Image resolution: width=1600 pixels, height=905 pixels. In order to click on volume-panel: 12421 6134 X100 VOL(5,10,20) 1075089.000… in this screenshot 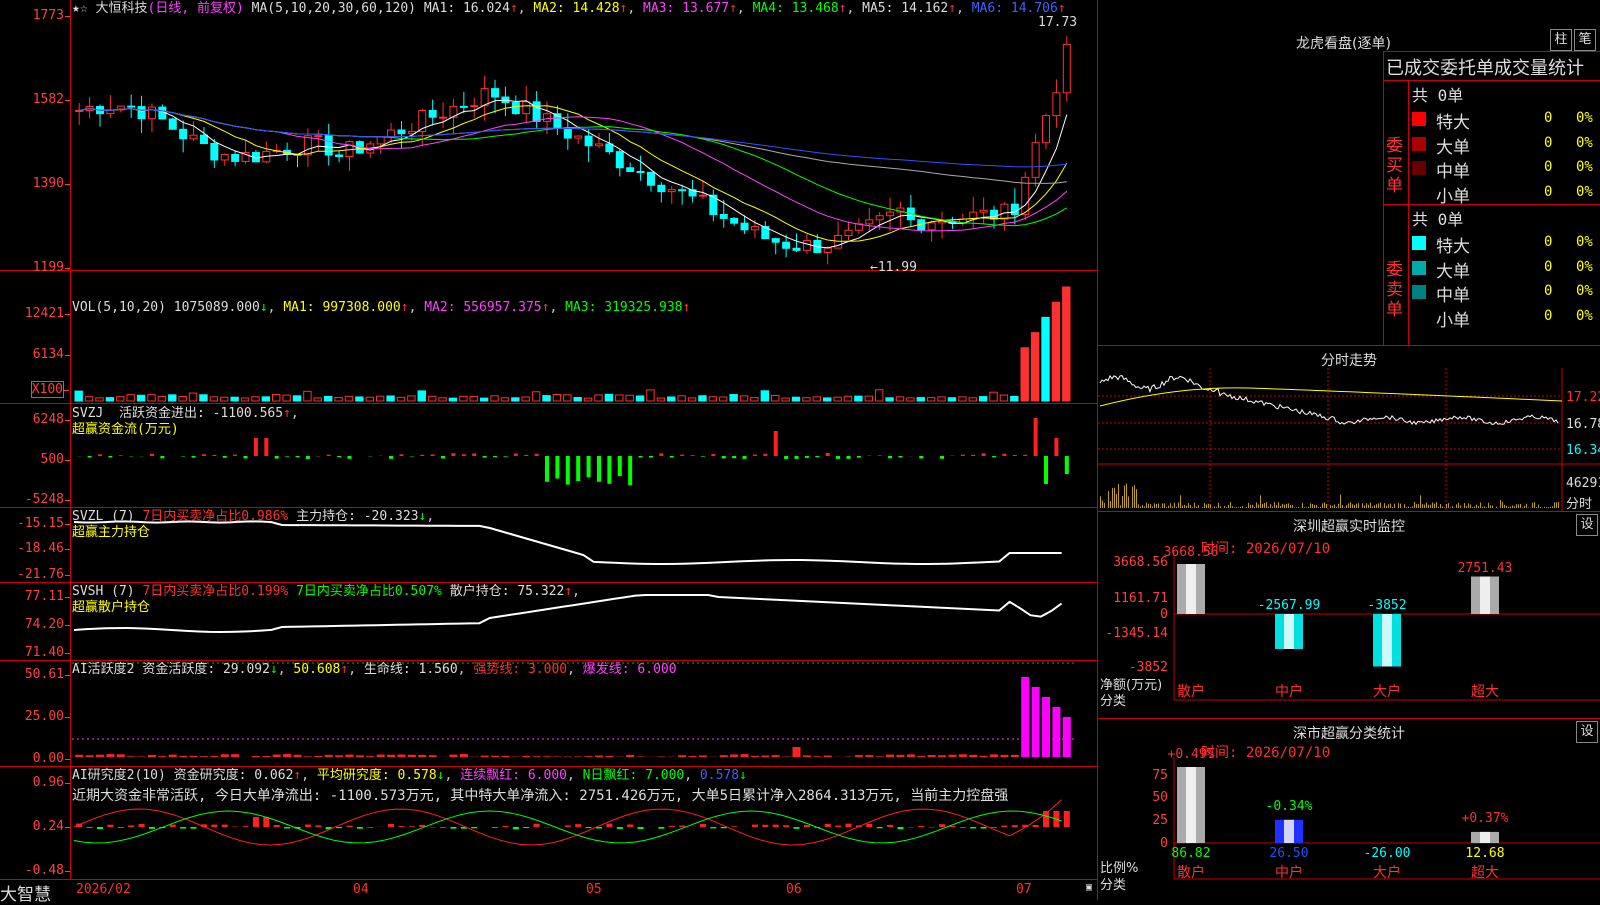, I will do `click(548, 337)`.